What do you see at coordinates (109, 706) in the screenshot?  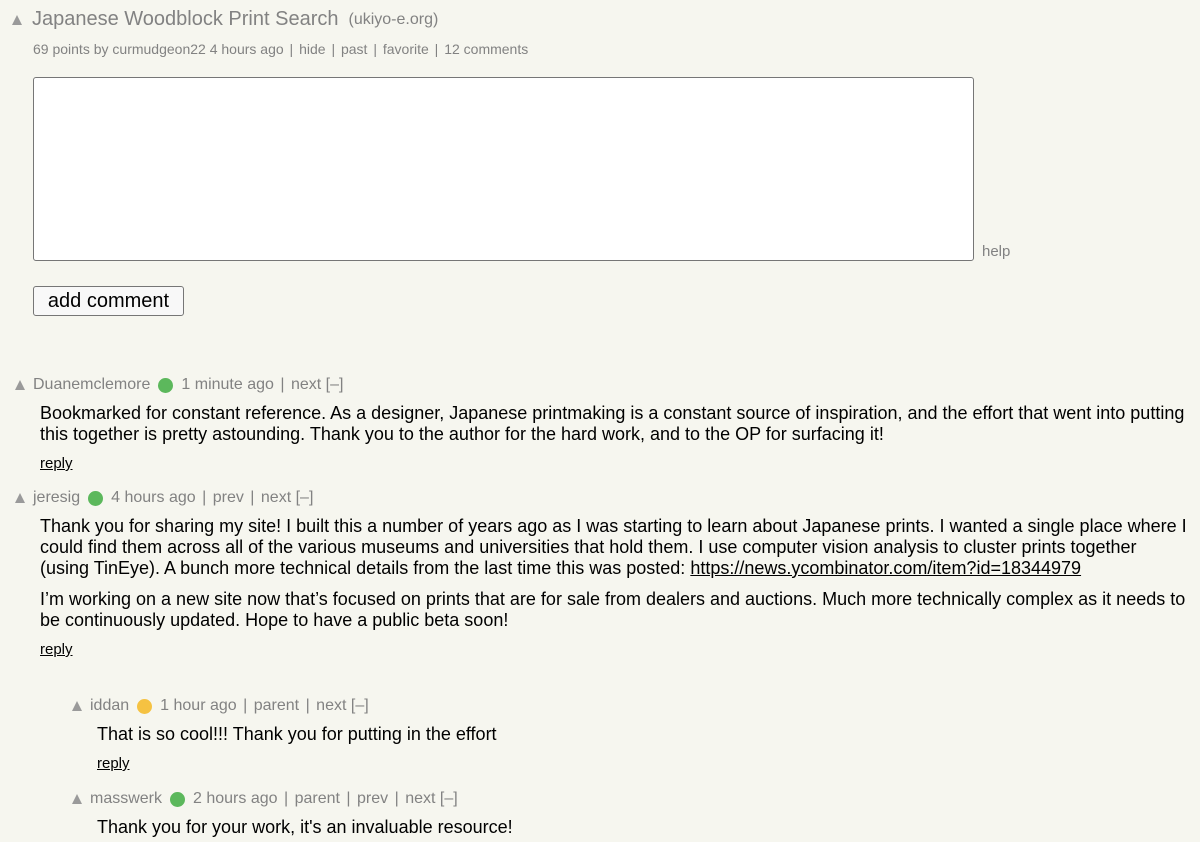 I see `comment-user-link: iddan` at bounding box center [109, 706].